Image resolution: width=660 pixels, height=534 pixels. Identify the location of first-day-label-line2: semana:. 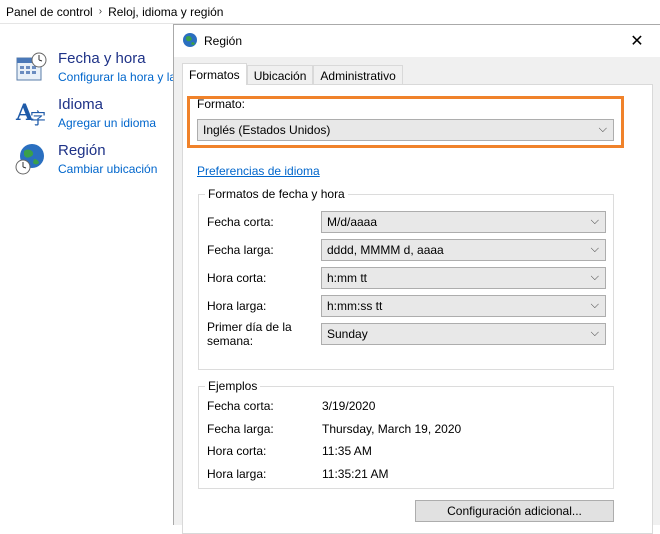
(230, 341).